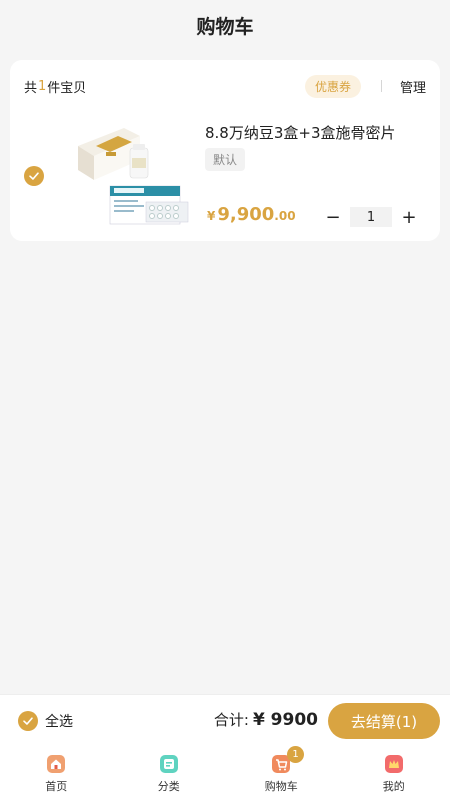  I want to click on home-icon, so click(56, 763).